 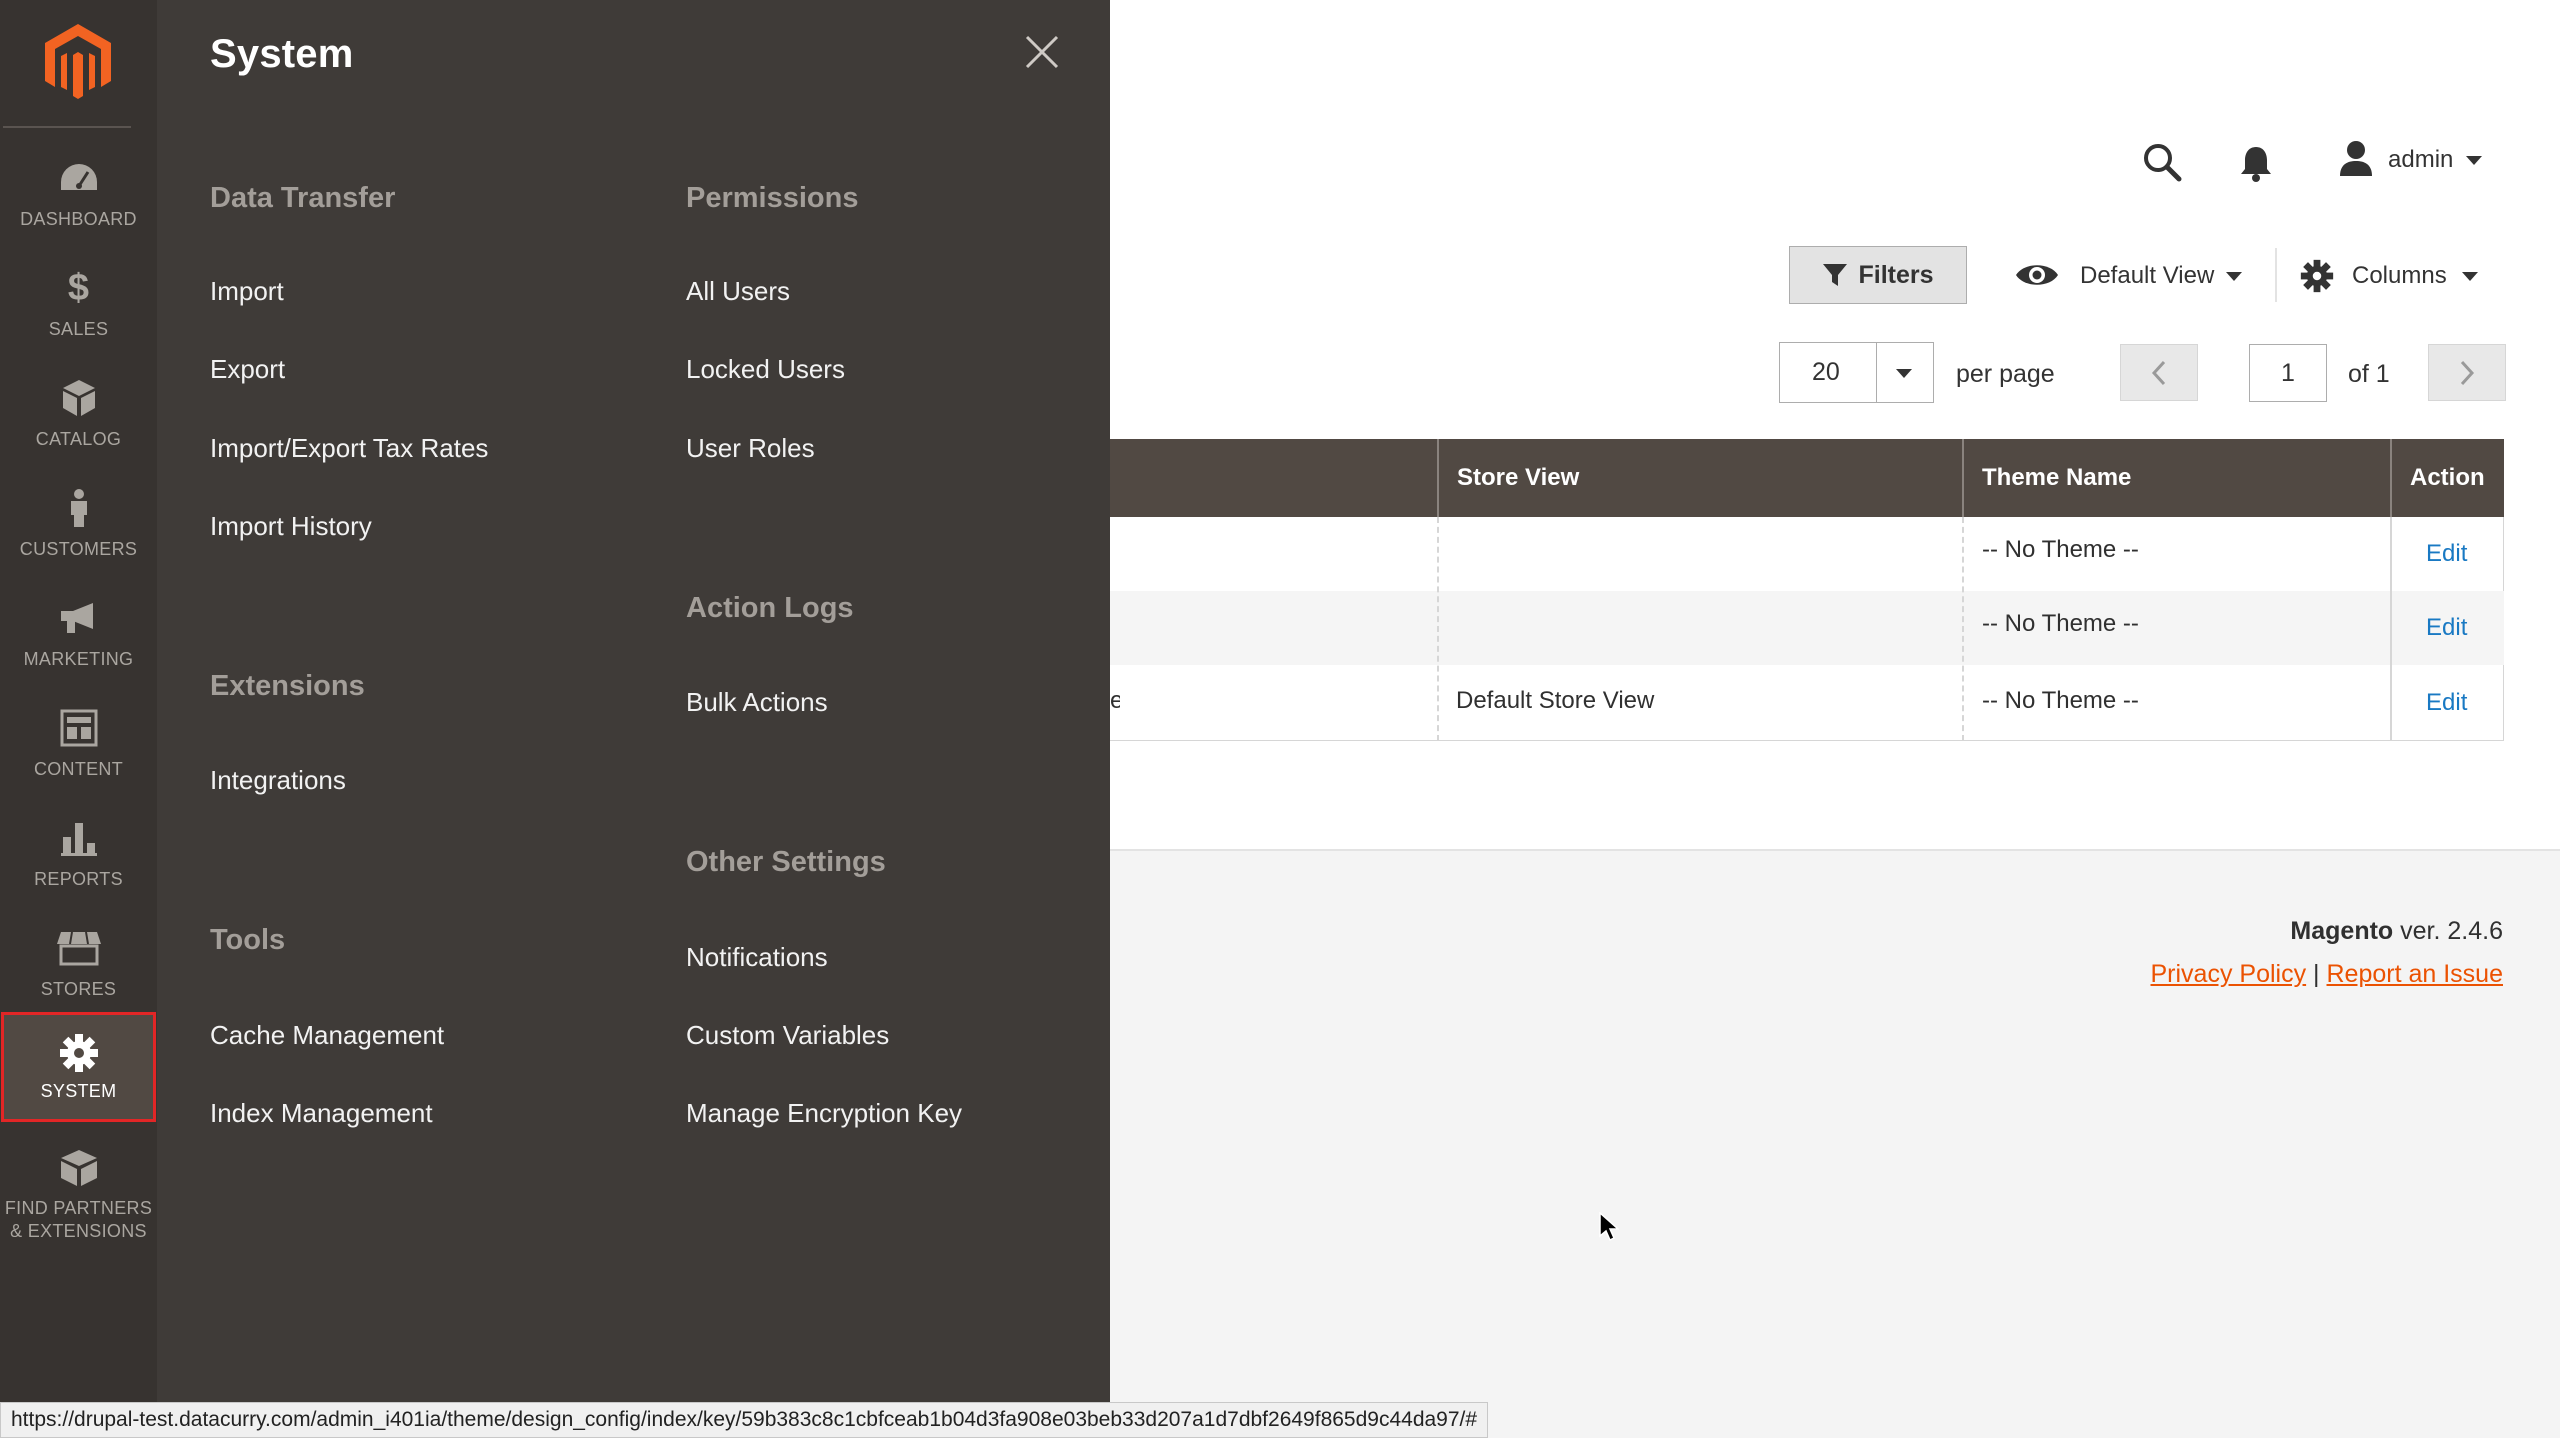 What do you see at coordinates (78, 1231) in the screenshot?
I see `nav-label-line2: & EXTENSIONS` at bounding box center [78, 1231].